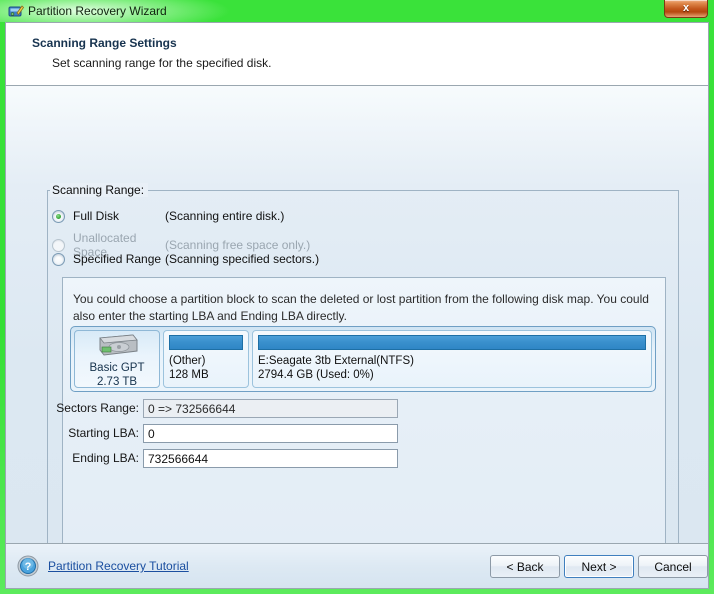 This screenshot has width=714, height=594. What do you see at coordinates (316, 375) in the screenshot?
I see `partition-size-e-seagate: 2794.4 GB (Used: 0%)` at bounding box center [316, 375].